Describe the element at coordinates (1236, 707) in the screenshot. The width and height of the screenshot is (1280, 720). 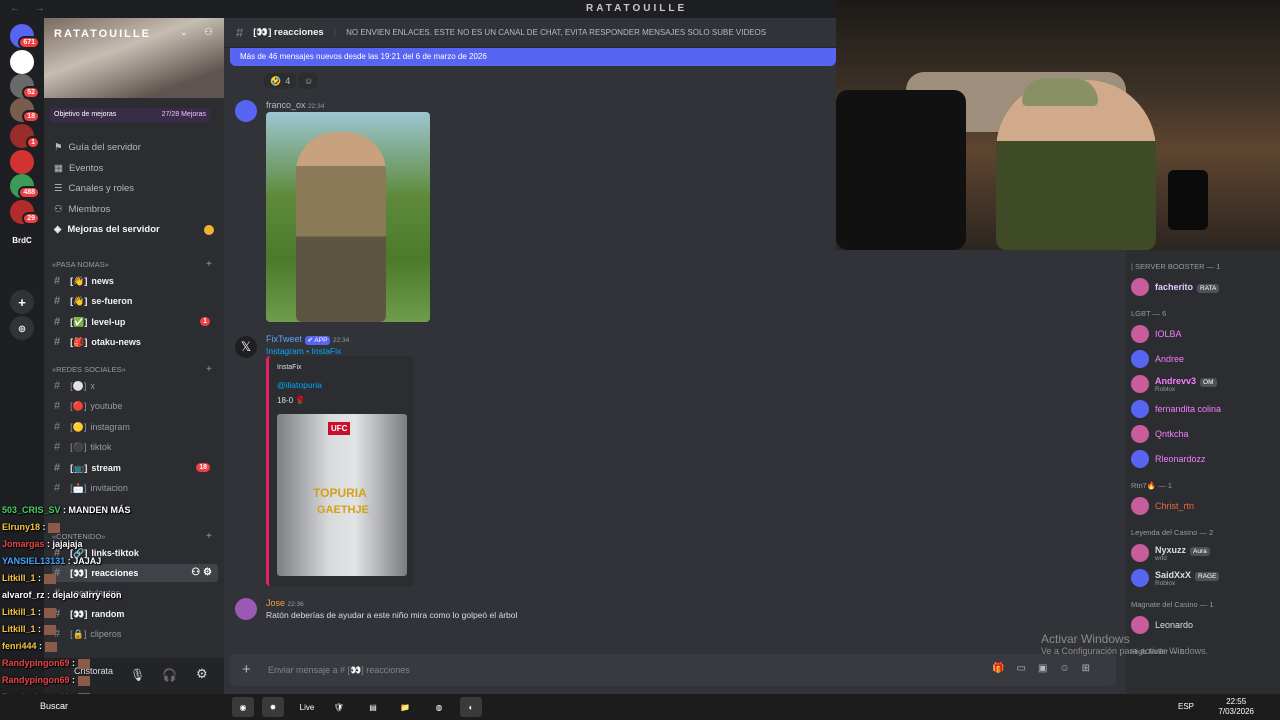
I see `clock: 22:55 7/03/2026` at that location.